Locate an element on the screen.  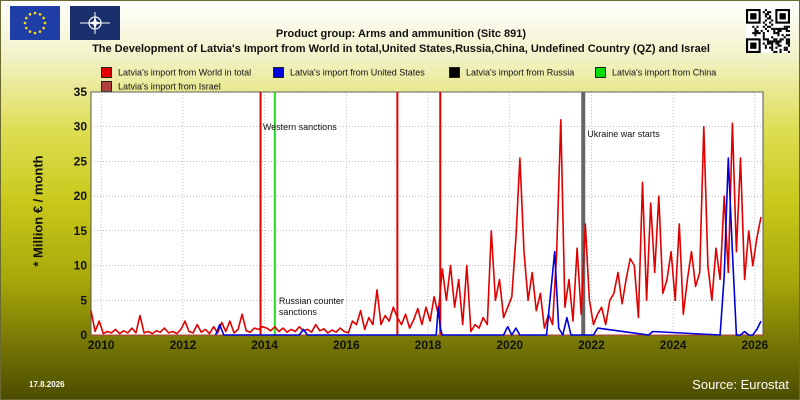
x-tick-label: 2026 is located at coordinates (754, 345).